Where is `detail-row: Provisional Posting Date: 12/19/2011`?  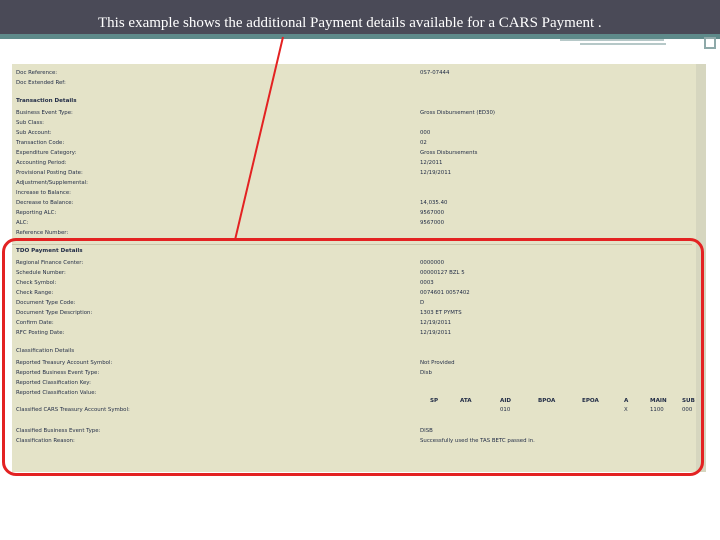
detail-row: Provisional Posting Date: 12/19/2011 is located at coordinates (357, 173).